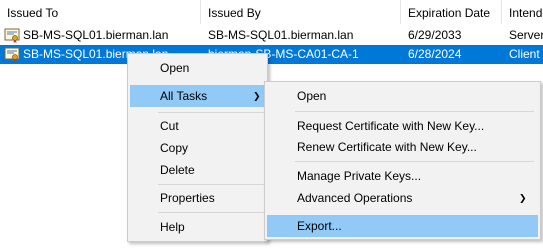 The height and width of the screenshot is (250, 543). I want to click on menu-item-all-tasks: All Tasks ❯, so click(197, 96).